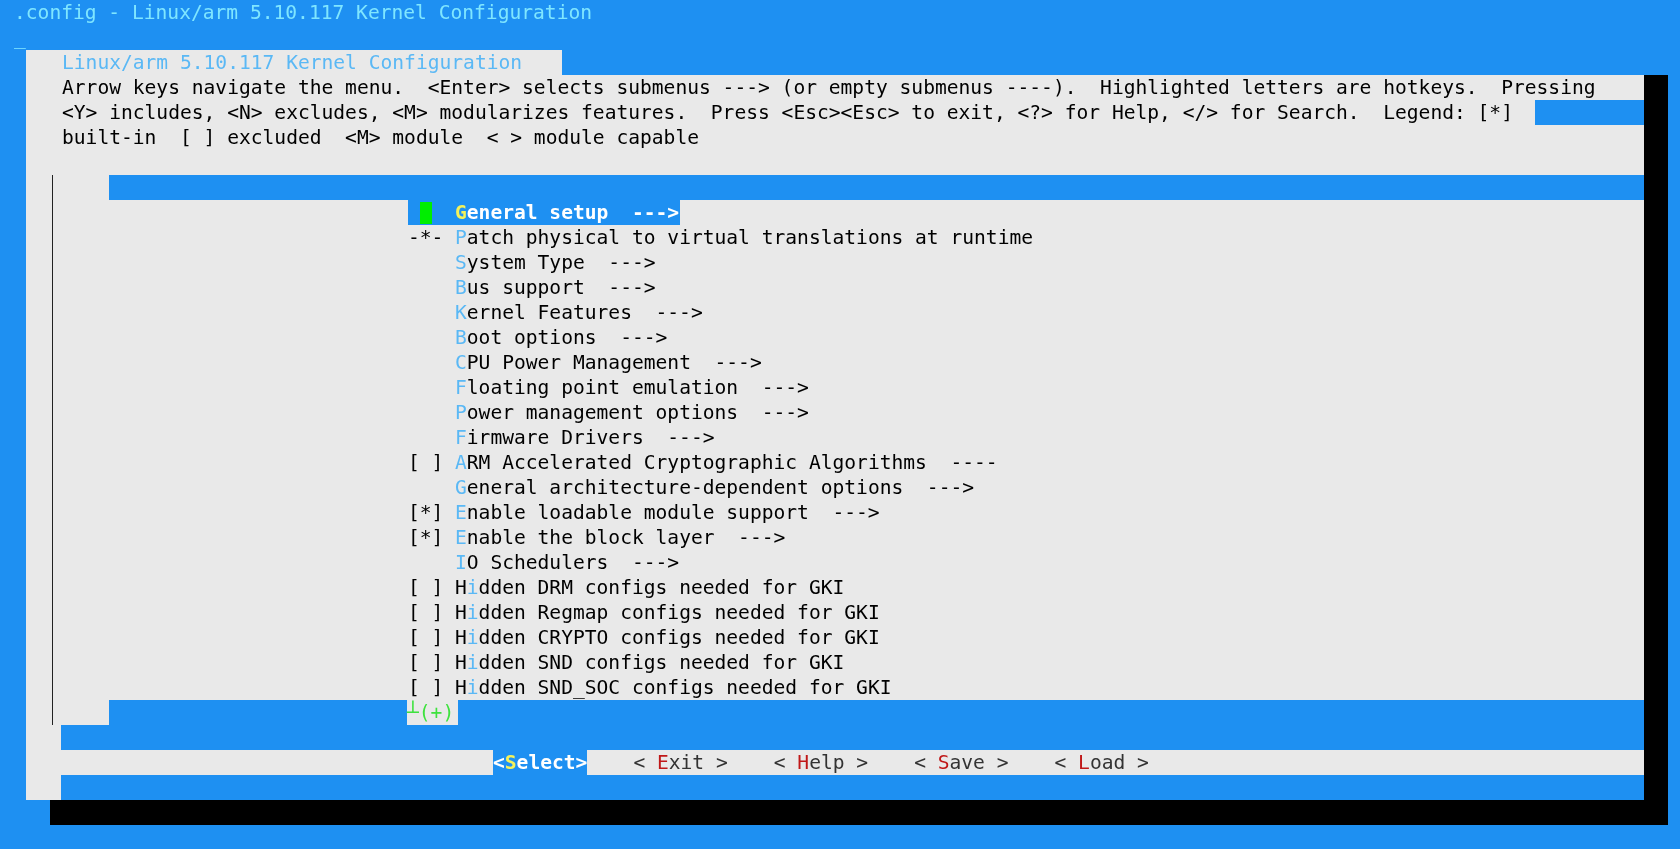  What do you see at coordinates (627, 662) in the screenshot?
I see `menu-item: [ ] Hidden SND configs needed for GKI` at bounding box center [627, 662].